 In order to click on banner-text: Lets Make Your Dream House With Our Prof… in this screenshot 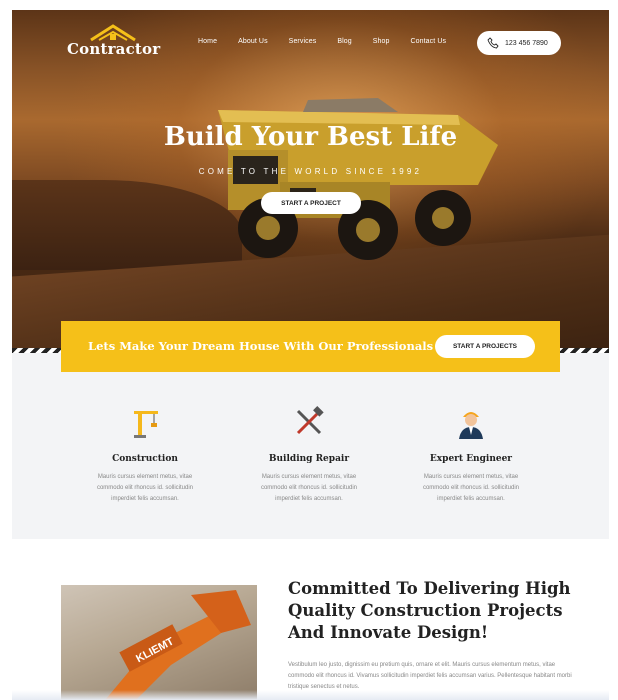, I will do `click(261, 346)`.